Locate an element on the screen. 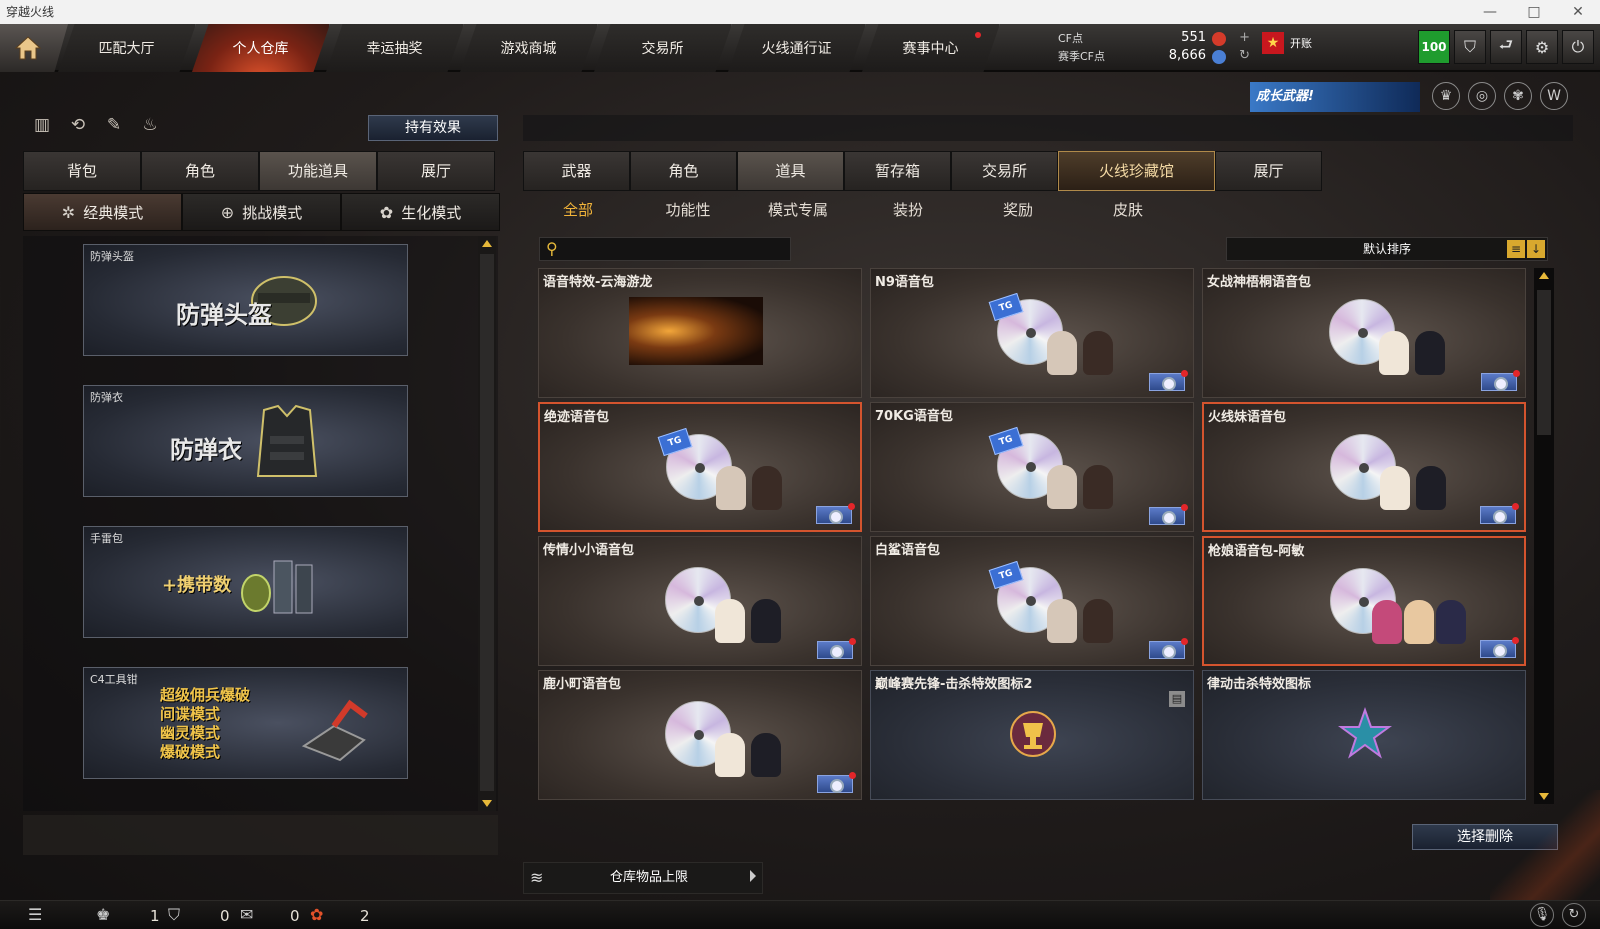  flower-icon: ✾ is located at coordinates (1518, 96).